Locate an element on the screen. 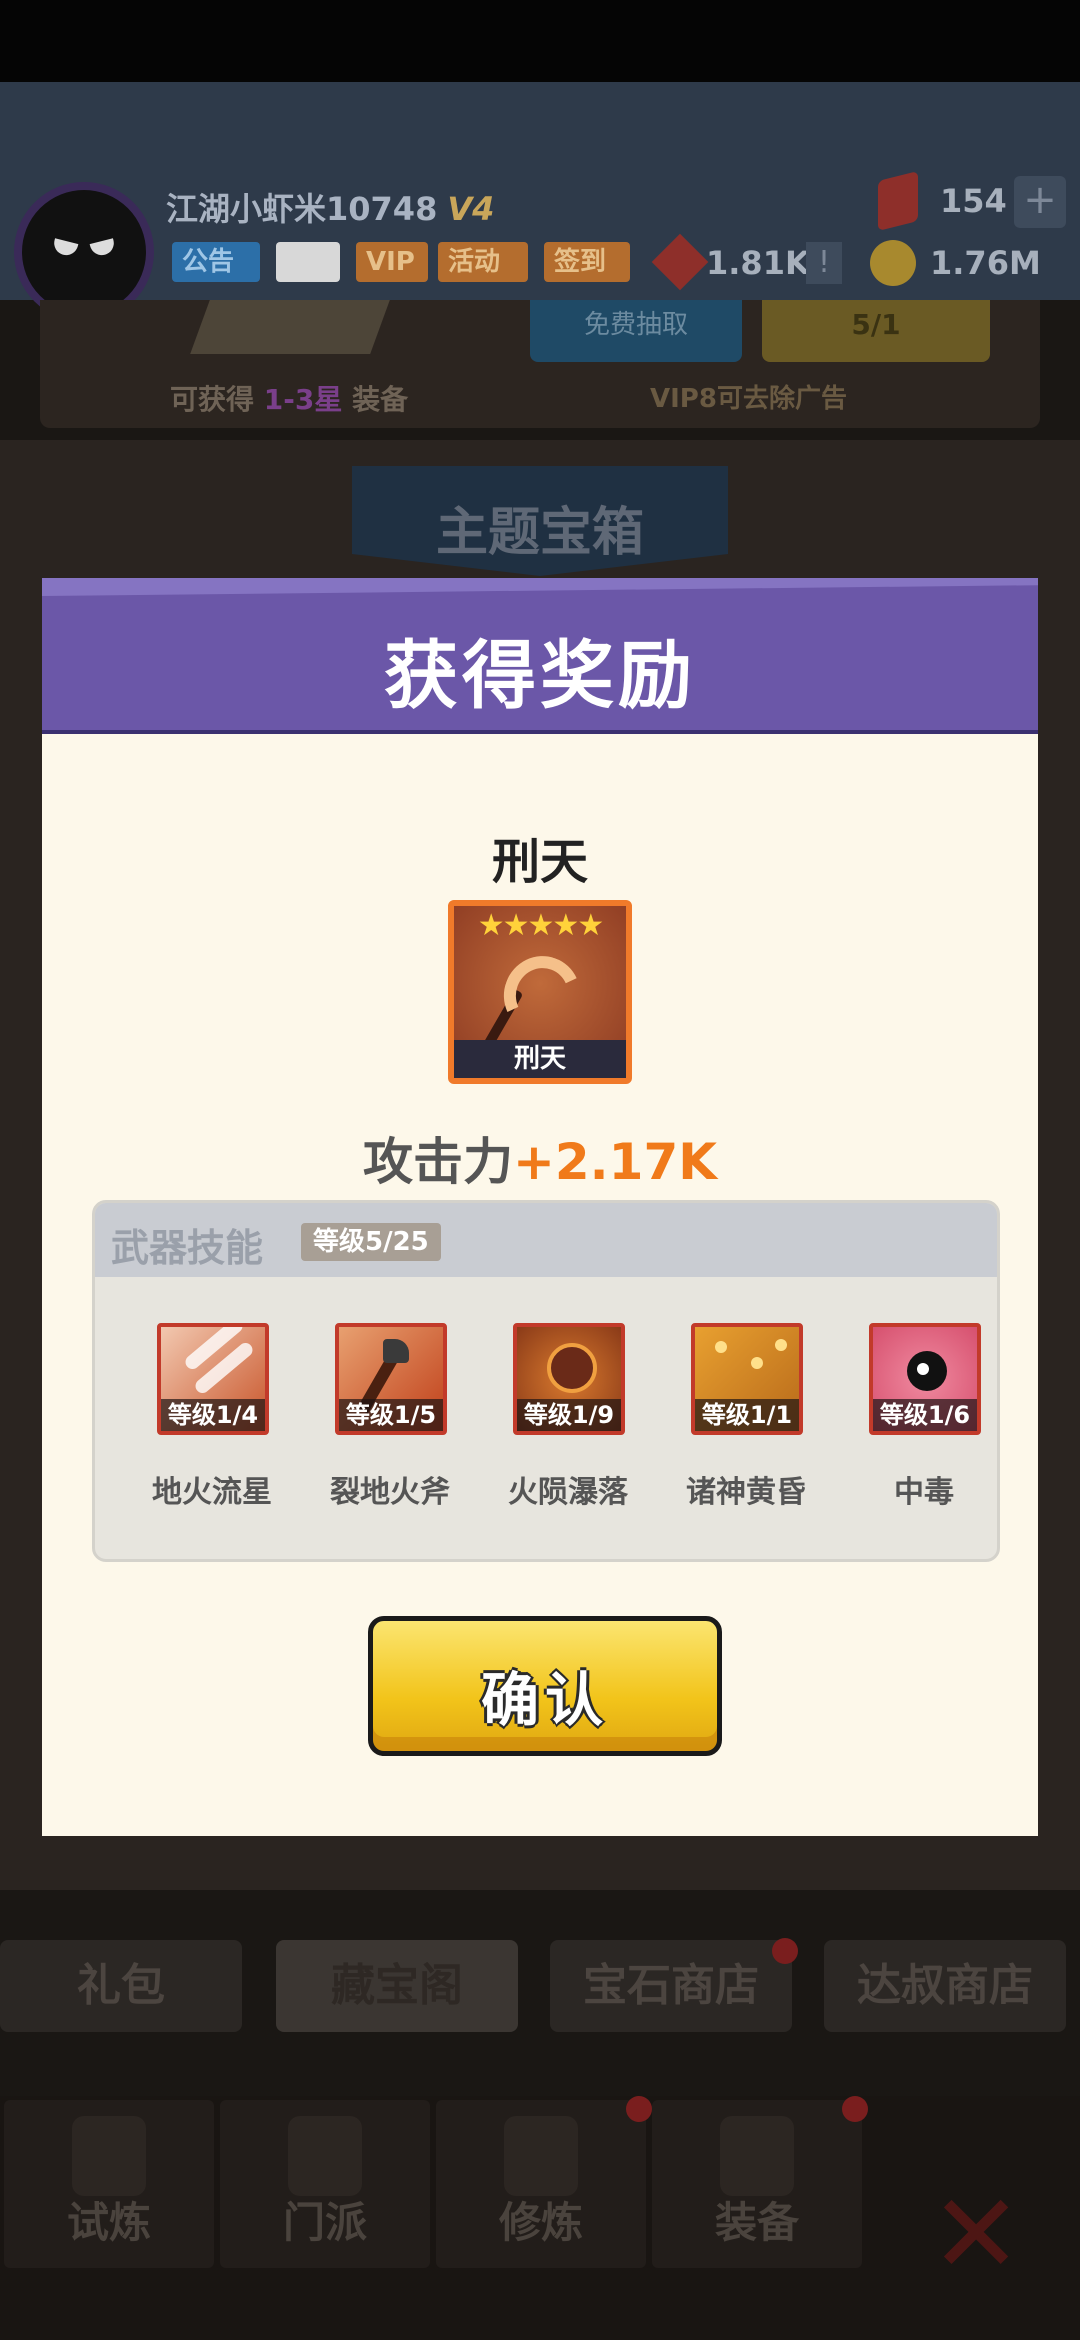 The width and height of the screenshot is (1080, 2340). confirm-button-label: 确认 is located at coordinates (544, 1700).